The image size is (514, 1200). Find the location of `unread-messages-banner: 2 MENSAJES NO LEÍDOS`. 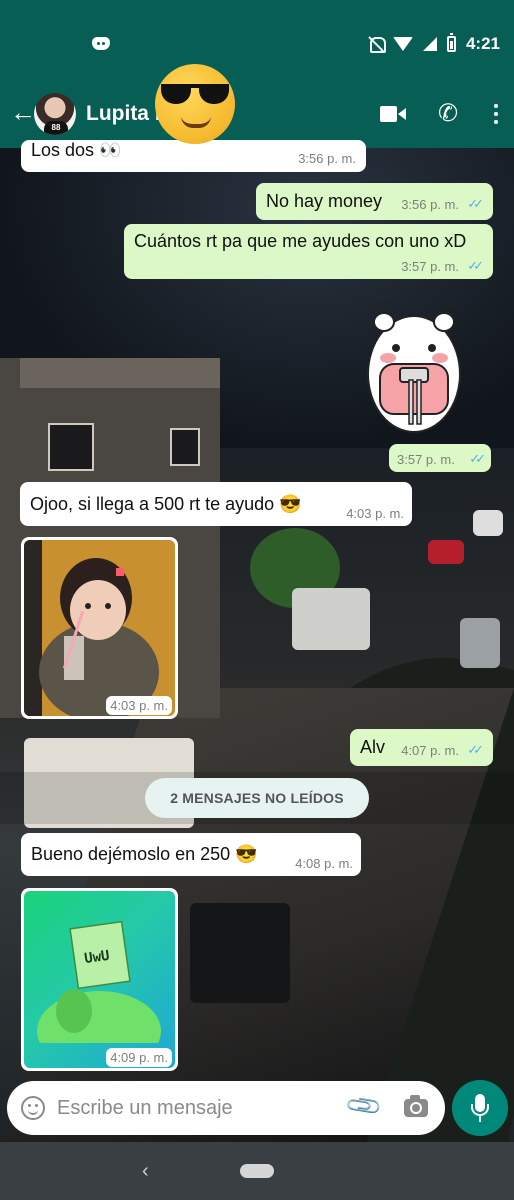

unread-messages-banner: 2 MENSAJES NO LEÍDOS is located at coordinates (257, 798).